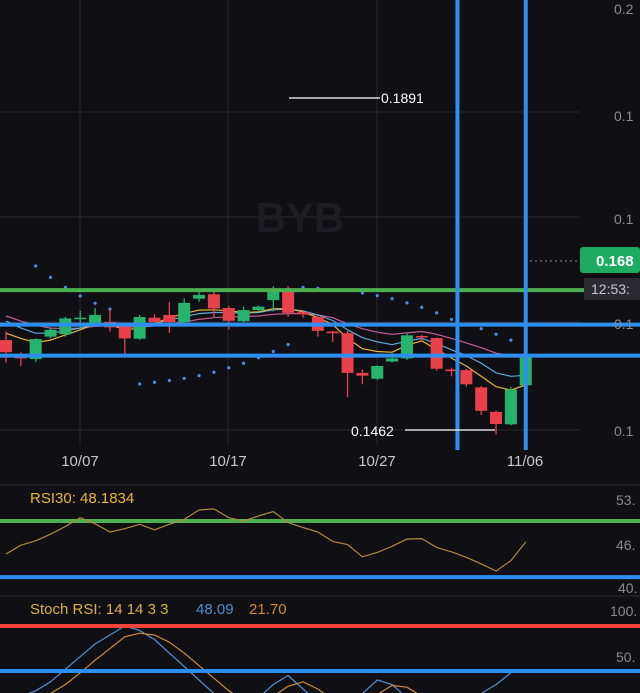 The height and width of the screenshot is (693, 640). Describe the element at coordinates (624, 9) in the screenshot. I see `price-tick-label: 0.2` at that location.